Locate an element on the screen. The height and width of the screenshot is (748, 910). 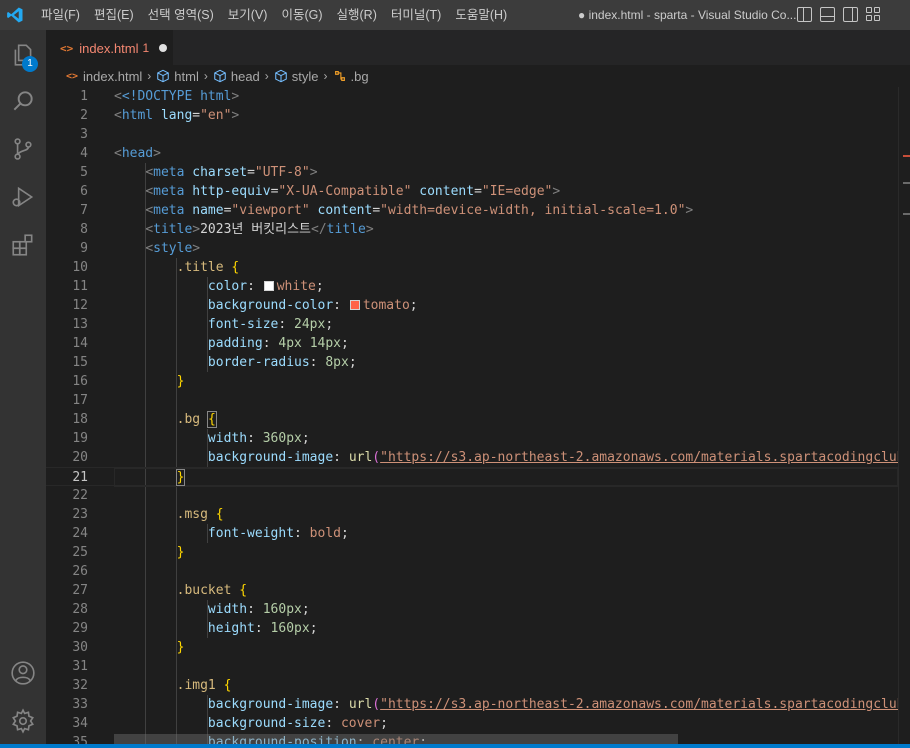
line-number: 9 is located at coordinates (84, 248).